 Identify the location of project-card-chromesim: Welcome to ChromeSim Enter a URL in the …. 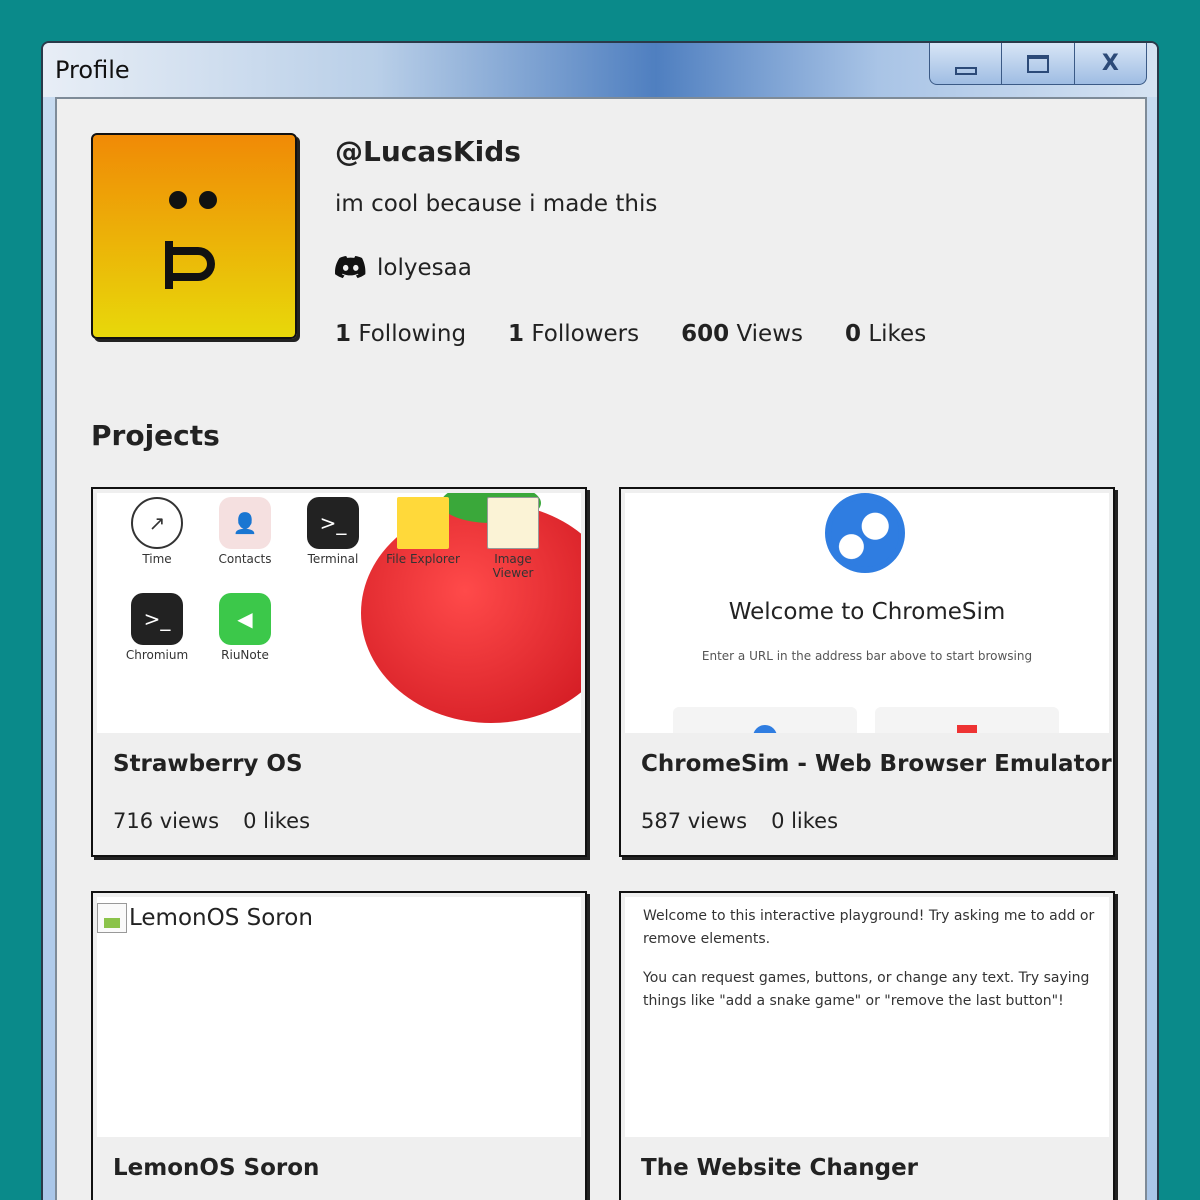
(867, 672).